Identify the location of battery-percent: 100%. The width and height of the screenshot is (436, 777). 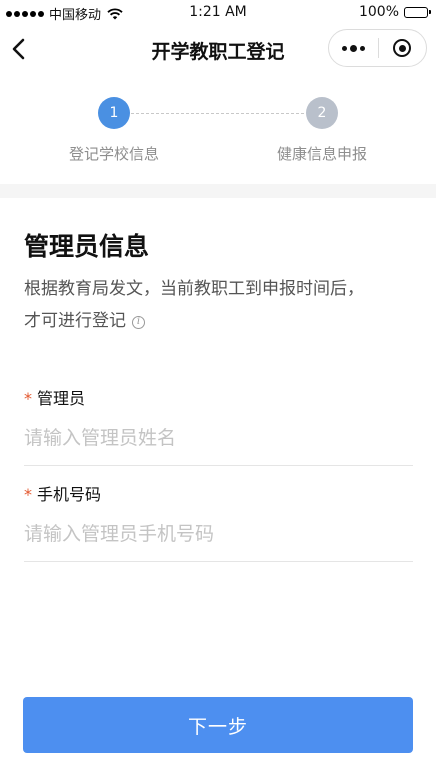
(378, 12).